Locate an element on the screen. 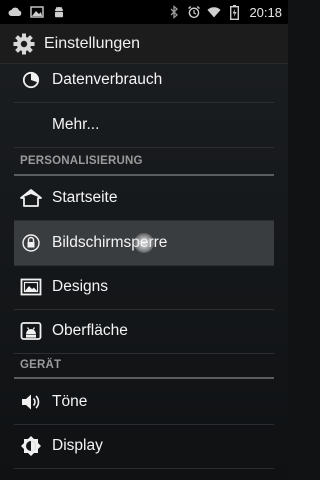 This screenshot has height=480, width=320. touch-indicator is located at coordinates (144, 243).